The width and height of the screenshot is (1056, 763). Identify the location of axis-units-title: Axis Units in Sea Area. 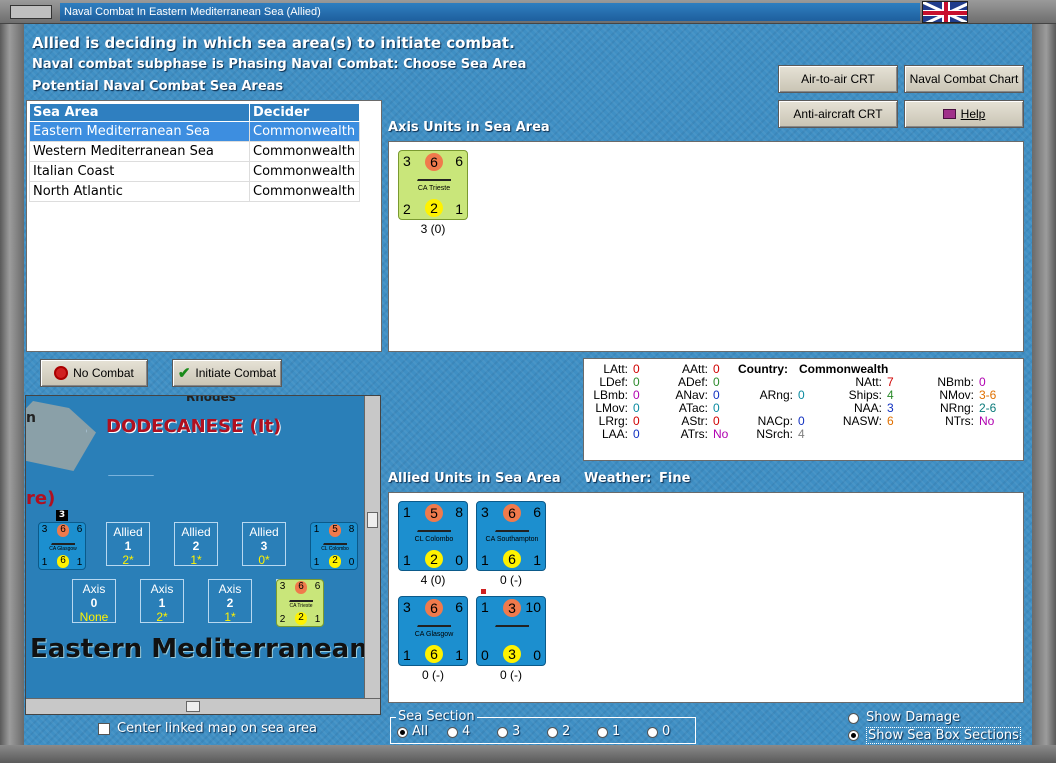
(469, 127).